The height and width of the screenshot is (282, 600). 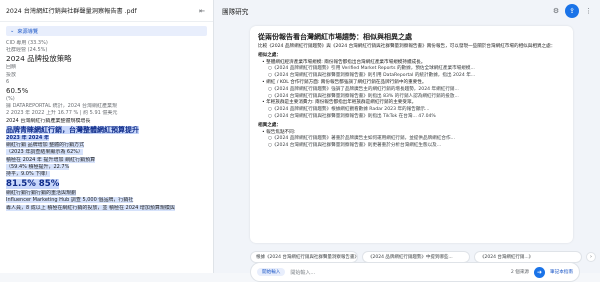 What do you see at coordinates (591, 257) in the screenshot?
I see `chevron-right-icon: ›` at bounding box center [591, 257].